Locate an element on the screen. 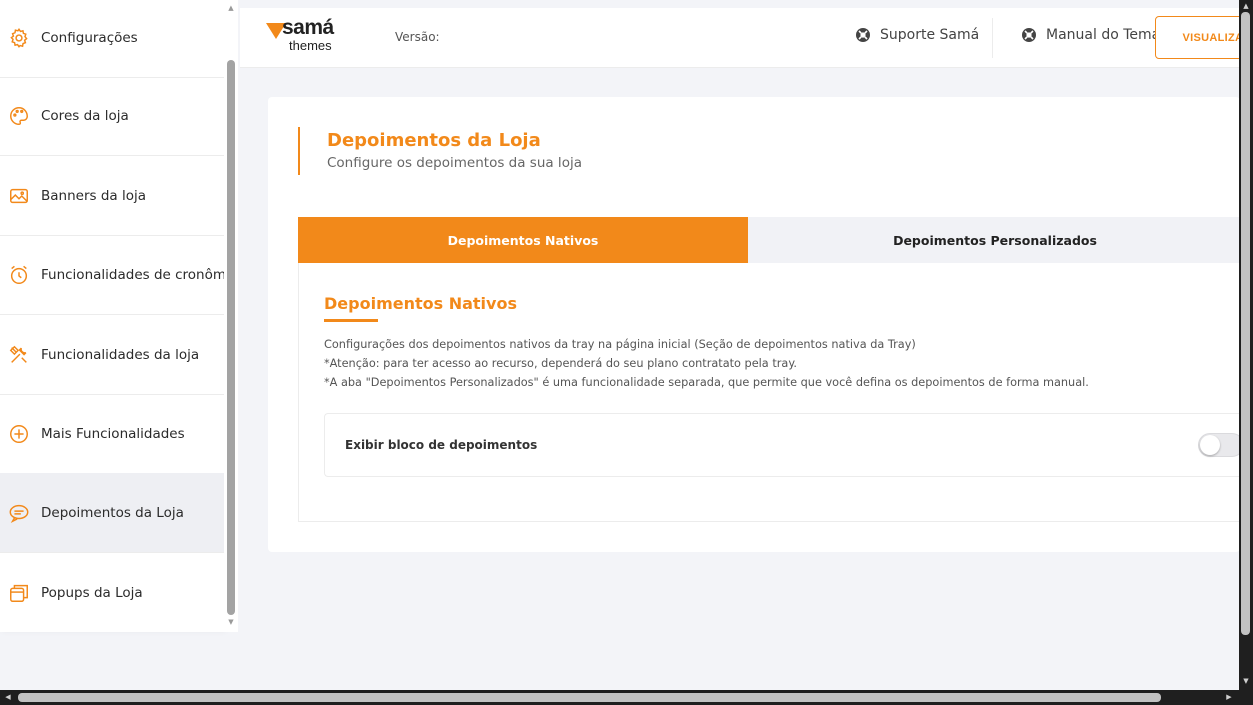  sama-themes-logo: samá themes is located at coordinates (313, 36).